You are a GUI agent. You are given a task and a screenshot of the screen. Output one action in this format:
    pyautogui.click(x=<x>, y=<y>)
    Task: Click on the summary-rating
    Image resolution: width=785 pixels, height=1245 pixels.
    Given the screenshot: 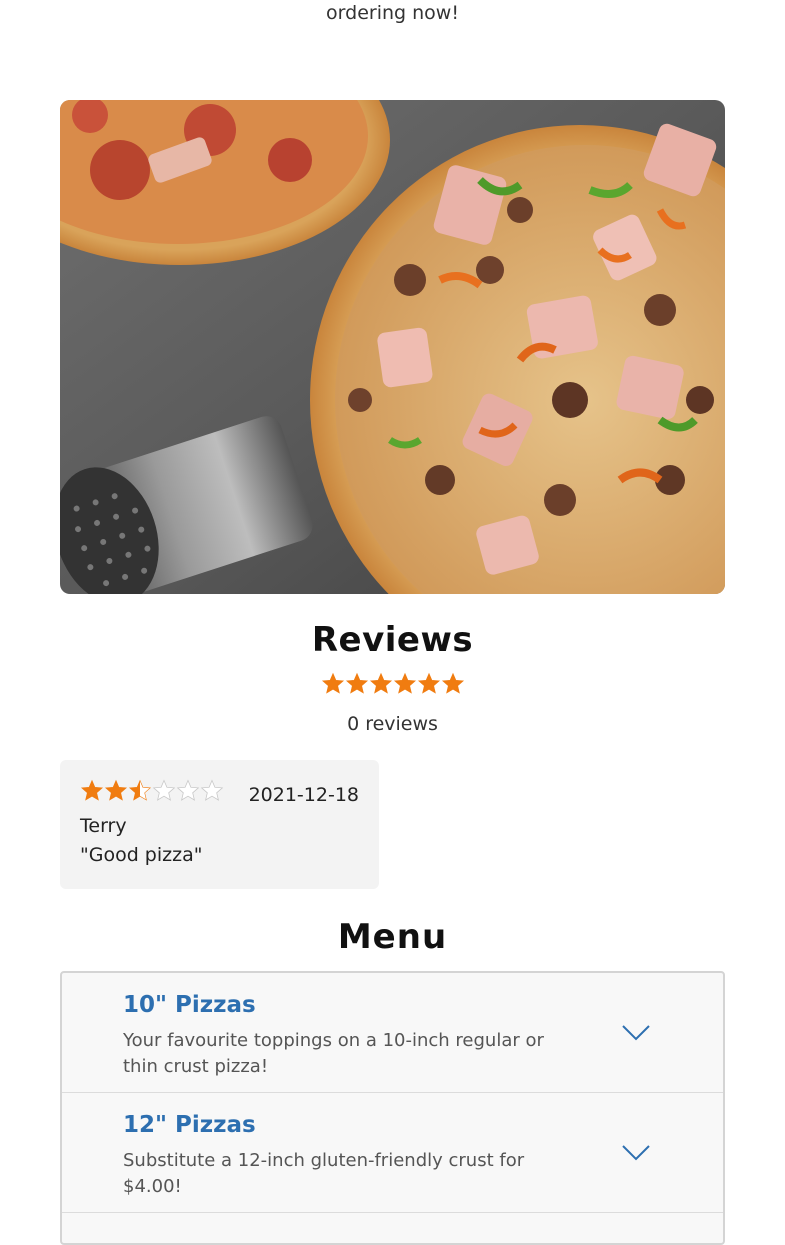 What is the action you would take?
    pyautogui.click(x=392, y=684)
    